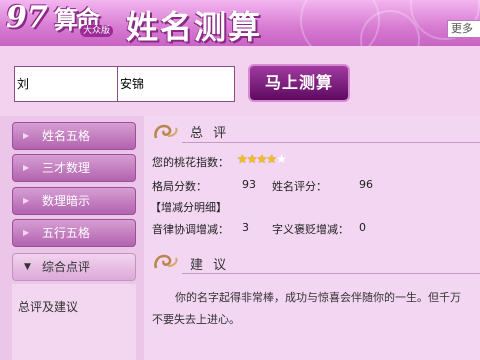  I want to click on summary-title: 总 评, so click(210, 133).